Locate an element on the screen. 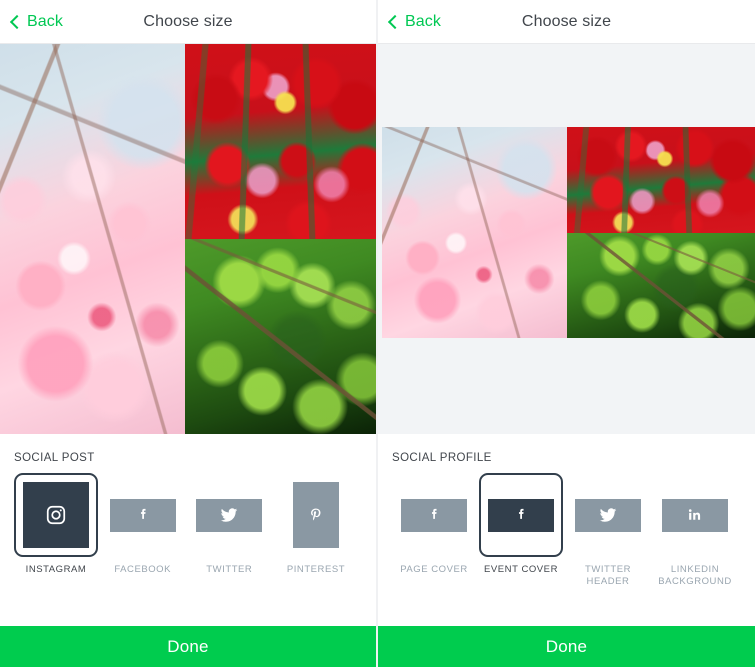 Image resolution: width=755 pixels, height=667 pixels. size-tile-twitter-header-box is located at coordinates (608, 515).